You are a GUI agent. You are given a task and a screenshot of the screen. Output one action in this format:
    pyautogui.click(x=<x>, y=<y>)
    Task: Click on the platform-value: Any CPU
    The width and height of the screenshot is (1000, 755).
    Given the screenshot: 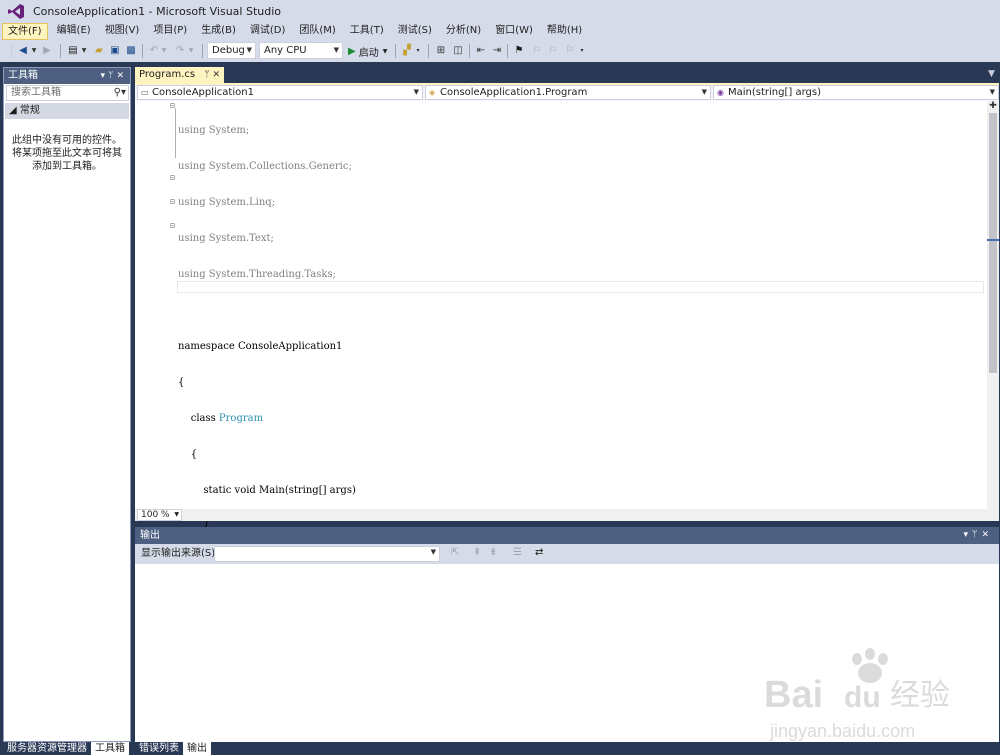 What is the action you would take?
    pyautogui.click(x=285, y=50)
    